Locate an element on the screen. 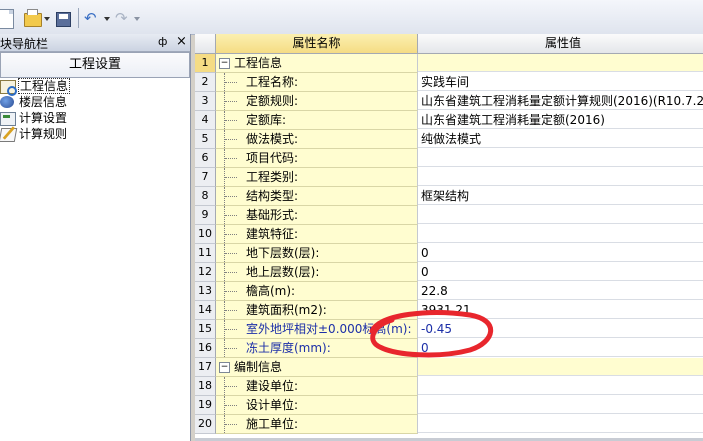 The height and width of the screenshot is (441, 703). property-name-cell: 定额规则: is located at coordinates (317, 101).